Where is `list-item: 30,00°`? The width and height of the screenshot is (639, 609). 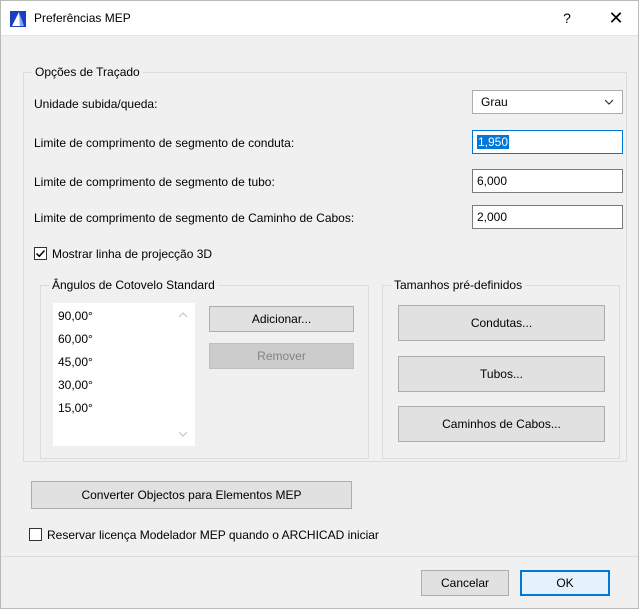 list-item: 30,00° is located at coordinates (75, 385).